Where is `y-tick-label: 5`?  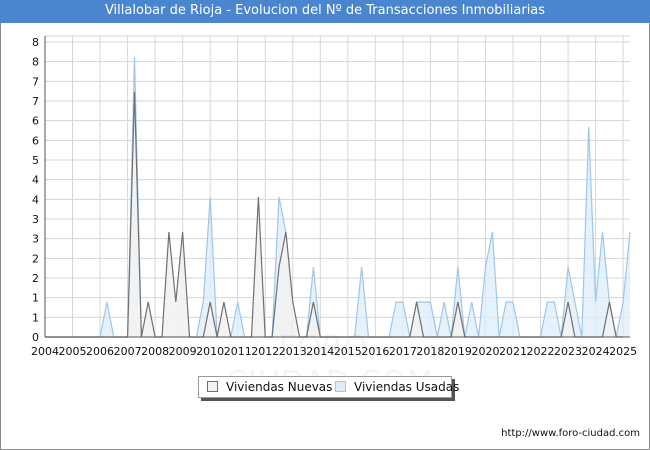
y-tick-label: 5 is located at coordinates (35, 160).